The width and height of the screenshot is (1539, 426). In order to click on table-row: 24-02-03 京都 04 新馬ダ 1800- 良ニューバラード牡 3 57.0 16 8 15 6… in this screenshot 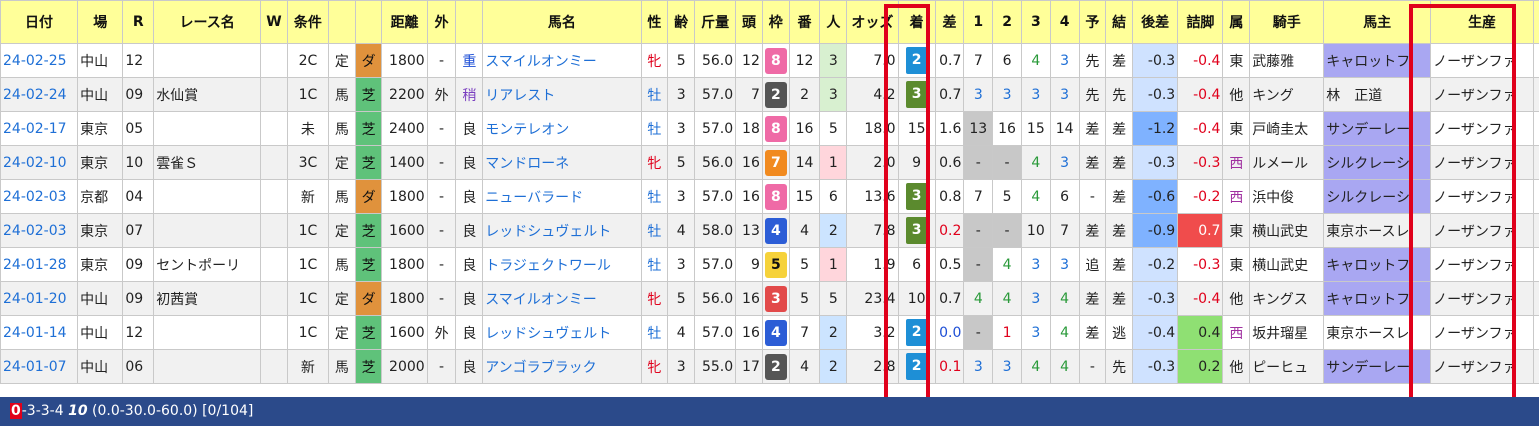, I will do `click(769, 196)`.